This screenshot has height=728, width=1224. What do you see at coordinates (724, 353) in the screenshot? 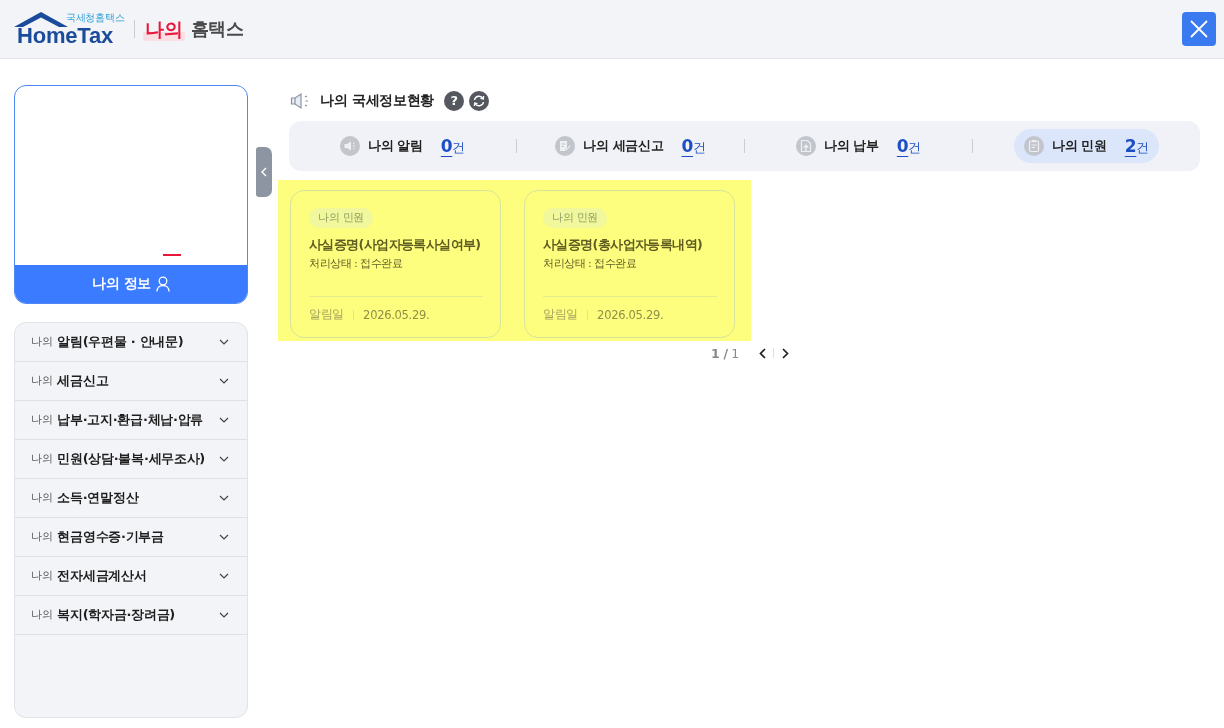
I see `page-indicator: 1 / 1` at bounding box center [724, 353].